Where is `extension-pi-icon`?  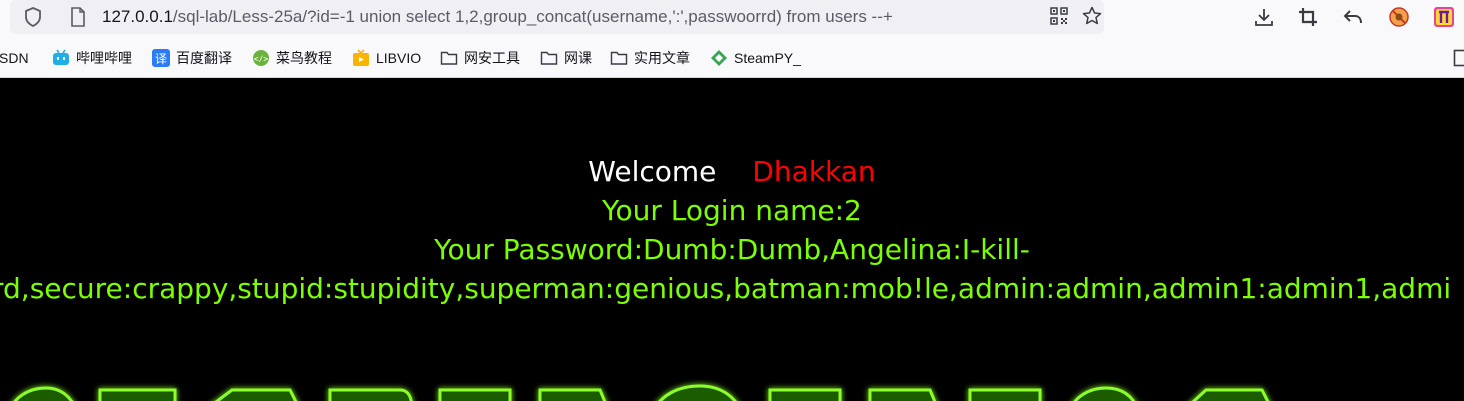 extension-pi-icon is located at coordinates (1444, 17).